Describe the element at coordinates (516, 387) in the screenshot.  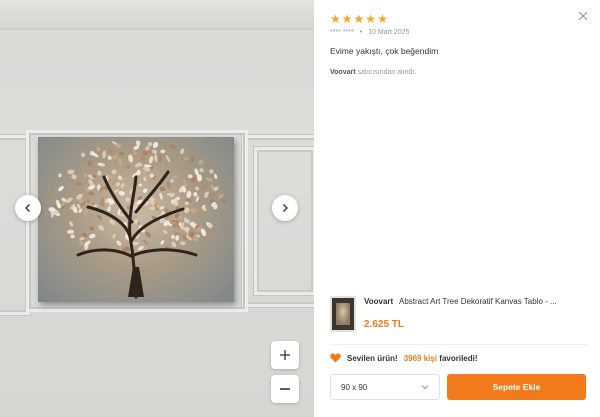
I see `add-to-cart-button: Sepete Ekle` at that location.